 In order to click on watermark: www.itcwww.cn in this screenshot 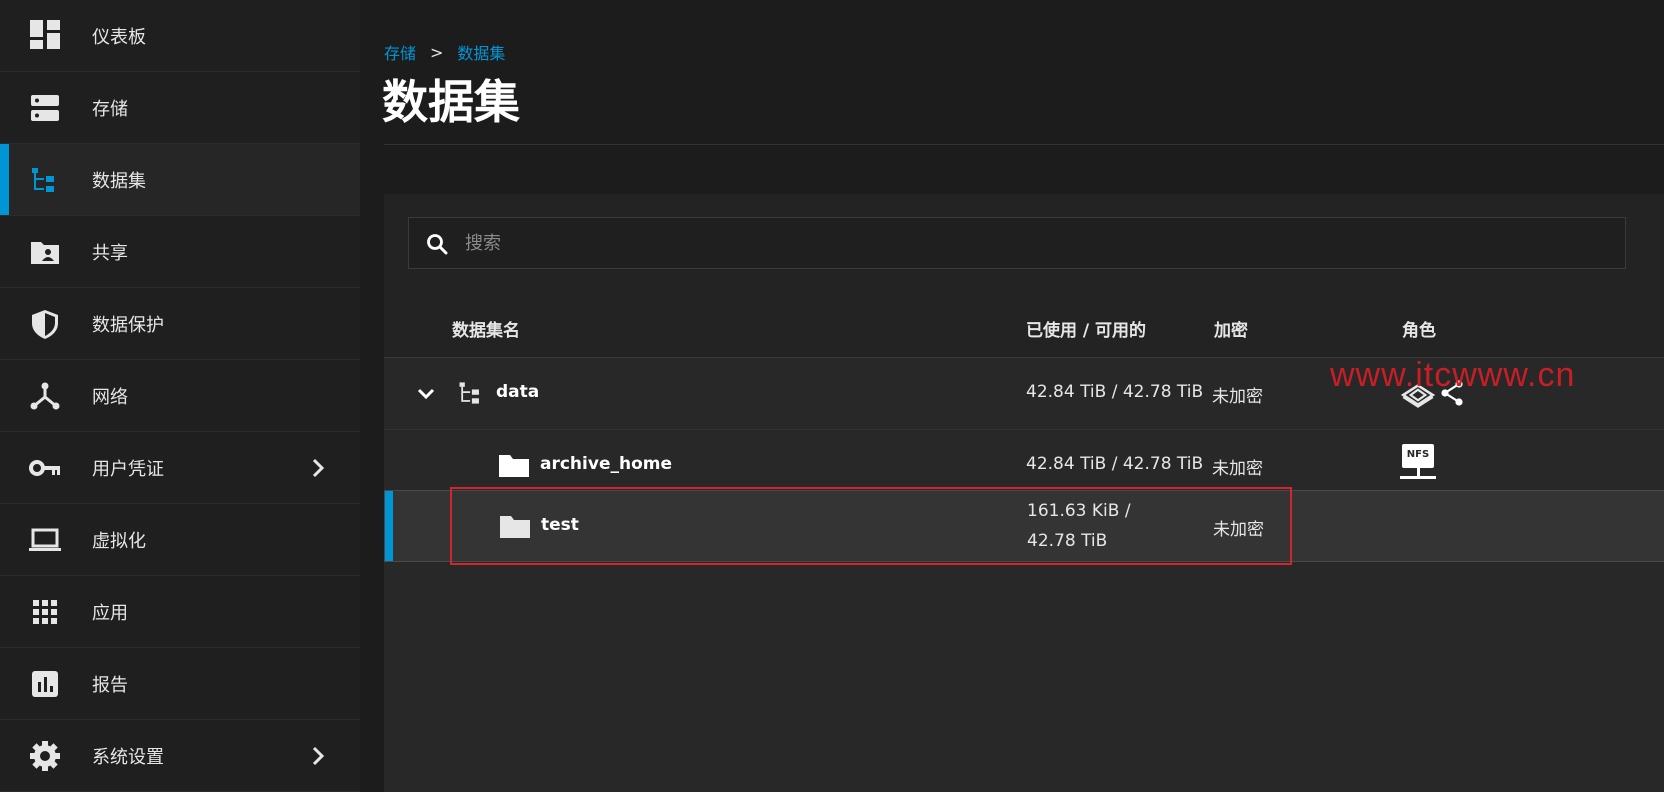, I will do `click(1453, 375)`.